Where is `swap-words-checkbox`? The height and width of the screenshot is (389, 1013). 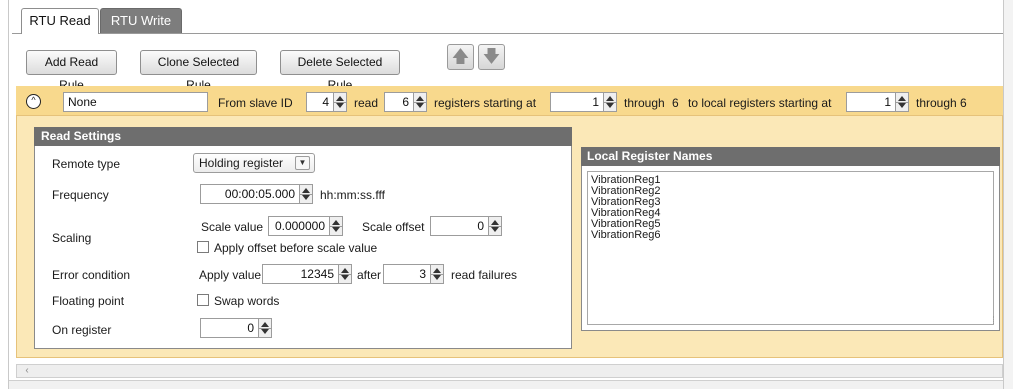 swap-words-checkbox is located at coordinates (203, 300).